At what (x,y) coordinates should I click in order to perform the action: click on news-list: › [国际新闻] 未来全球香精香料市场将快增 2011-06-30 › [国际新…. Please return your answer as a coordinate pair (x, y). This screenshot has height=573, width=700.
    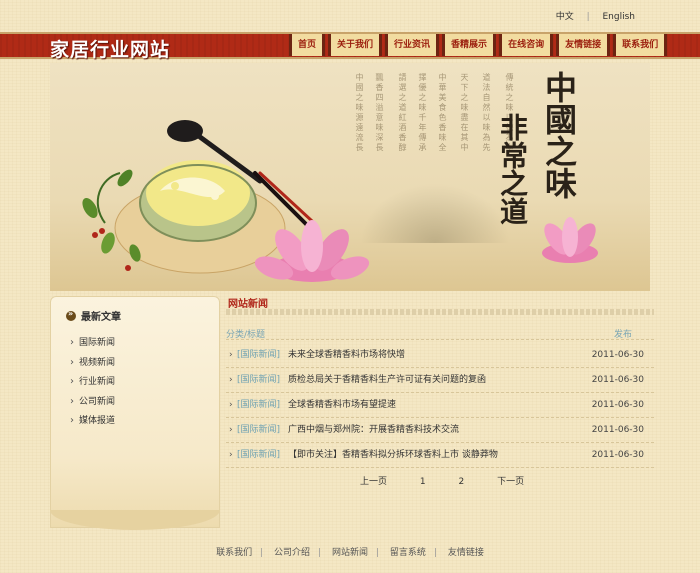
    Looking at the image, I should click on (440, 405).